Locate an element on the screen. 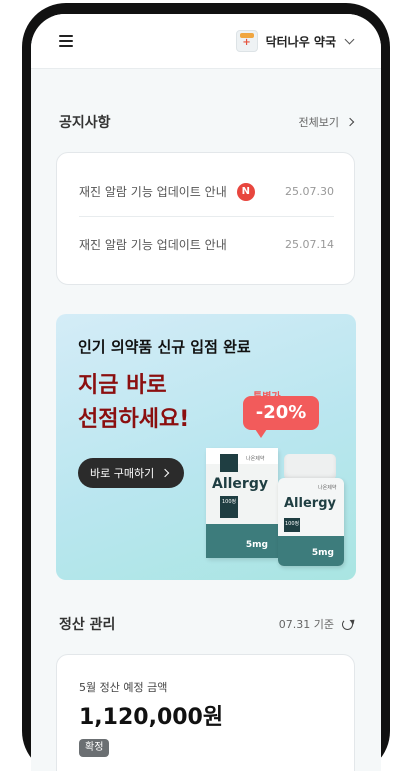  banner-headline-line2: 선점하세요! is located at coordinates (134, 419).